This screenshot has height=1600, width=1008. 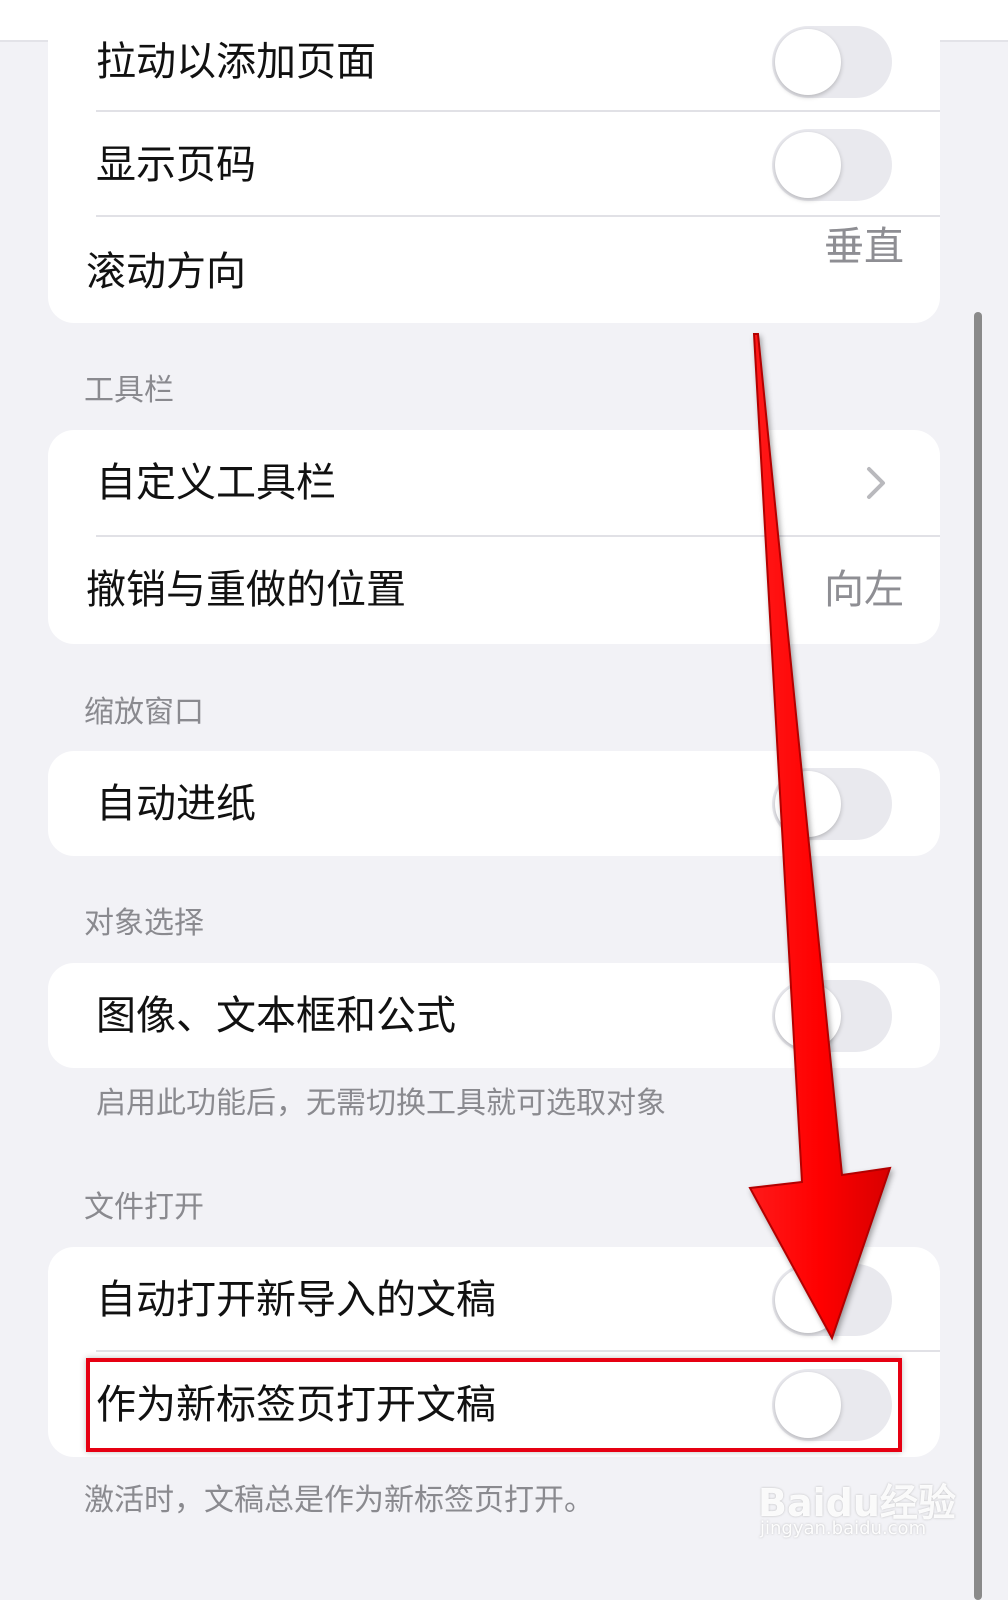 What do you see at coordinates (144, 1207) in the screenshot?
I see `file-open-section-header: 文件打开` at bounding box center [144, 1207].